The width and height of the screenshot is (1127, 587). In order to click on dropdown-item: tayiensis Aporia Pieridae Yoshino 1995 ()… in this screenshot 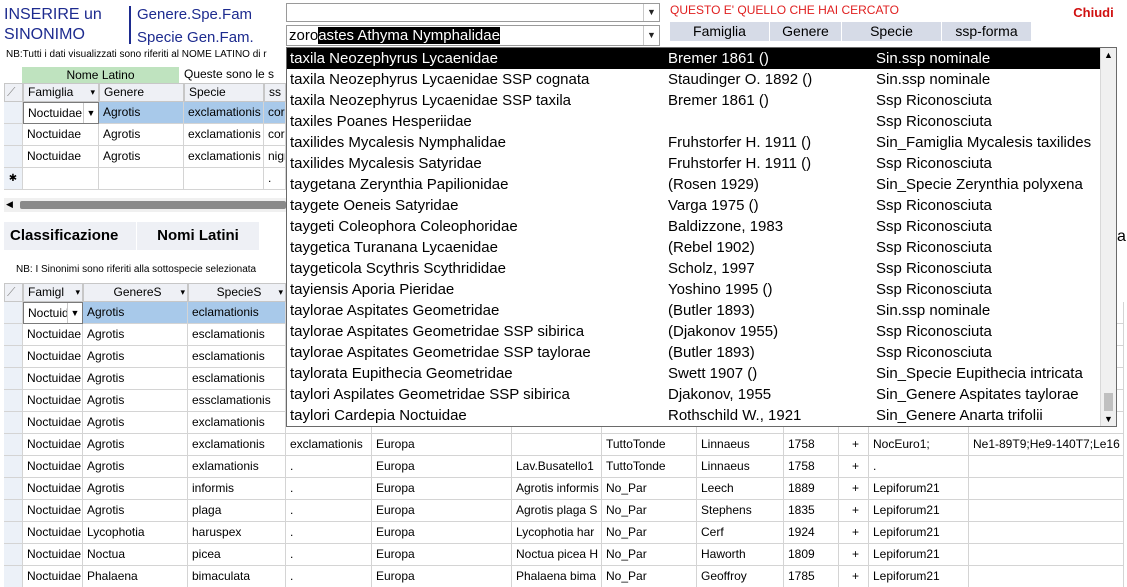, I will do `click(693, 289)`.